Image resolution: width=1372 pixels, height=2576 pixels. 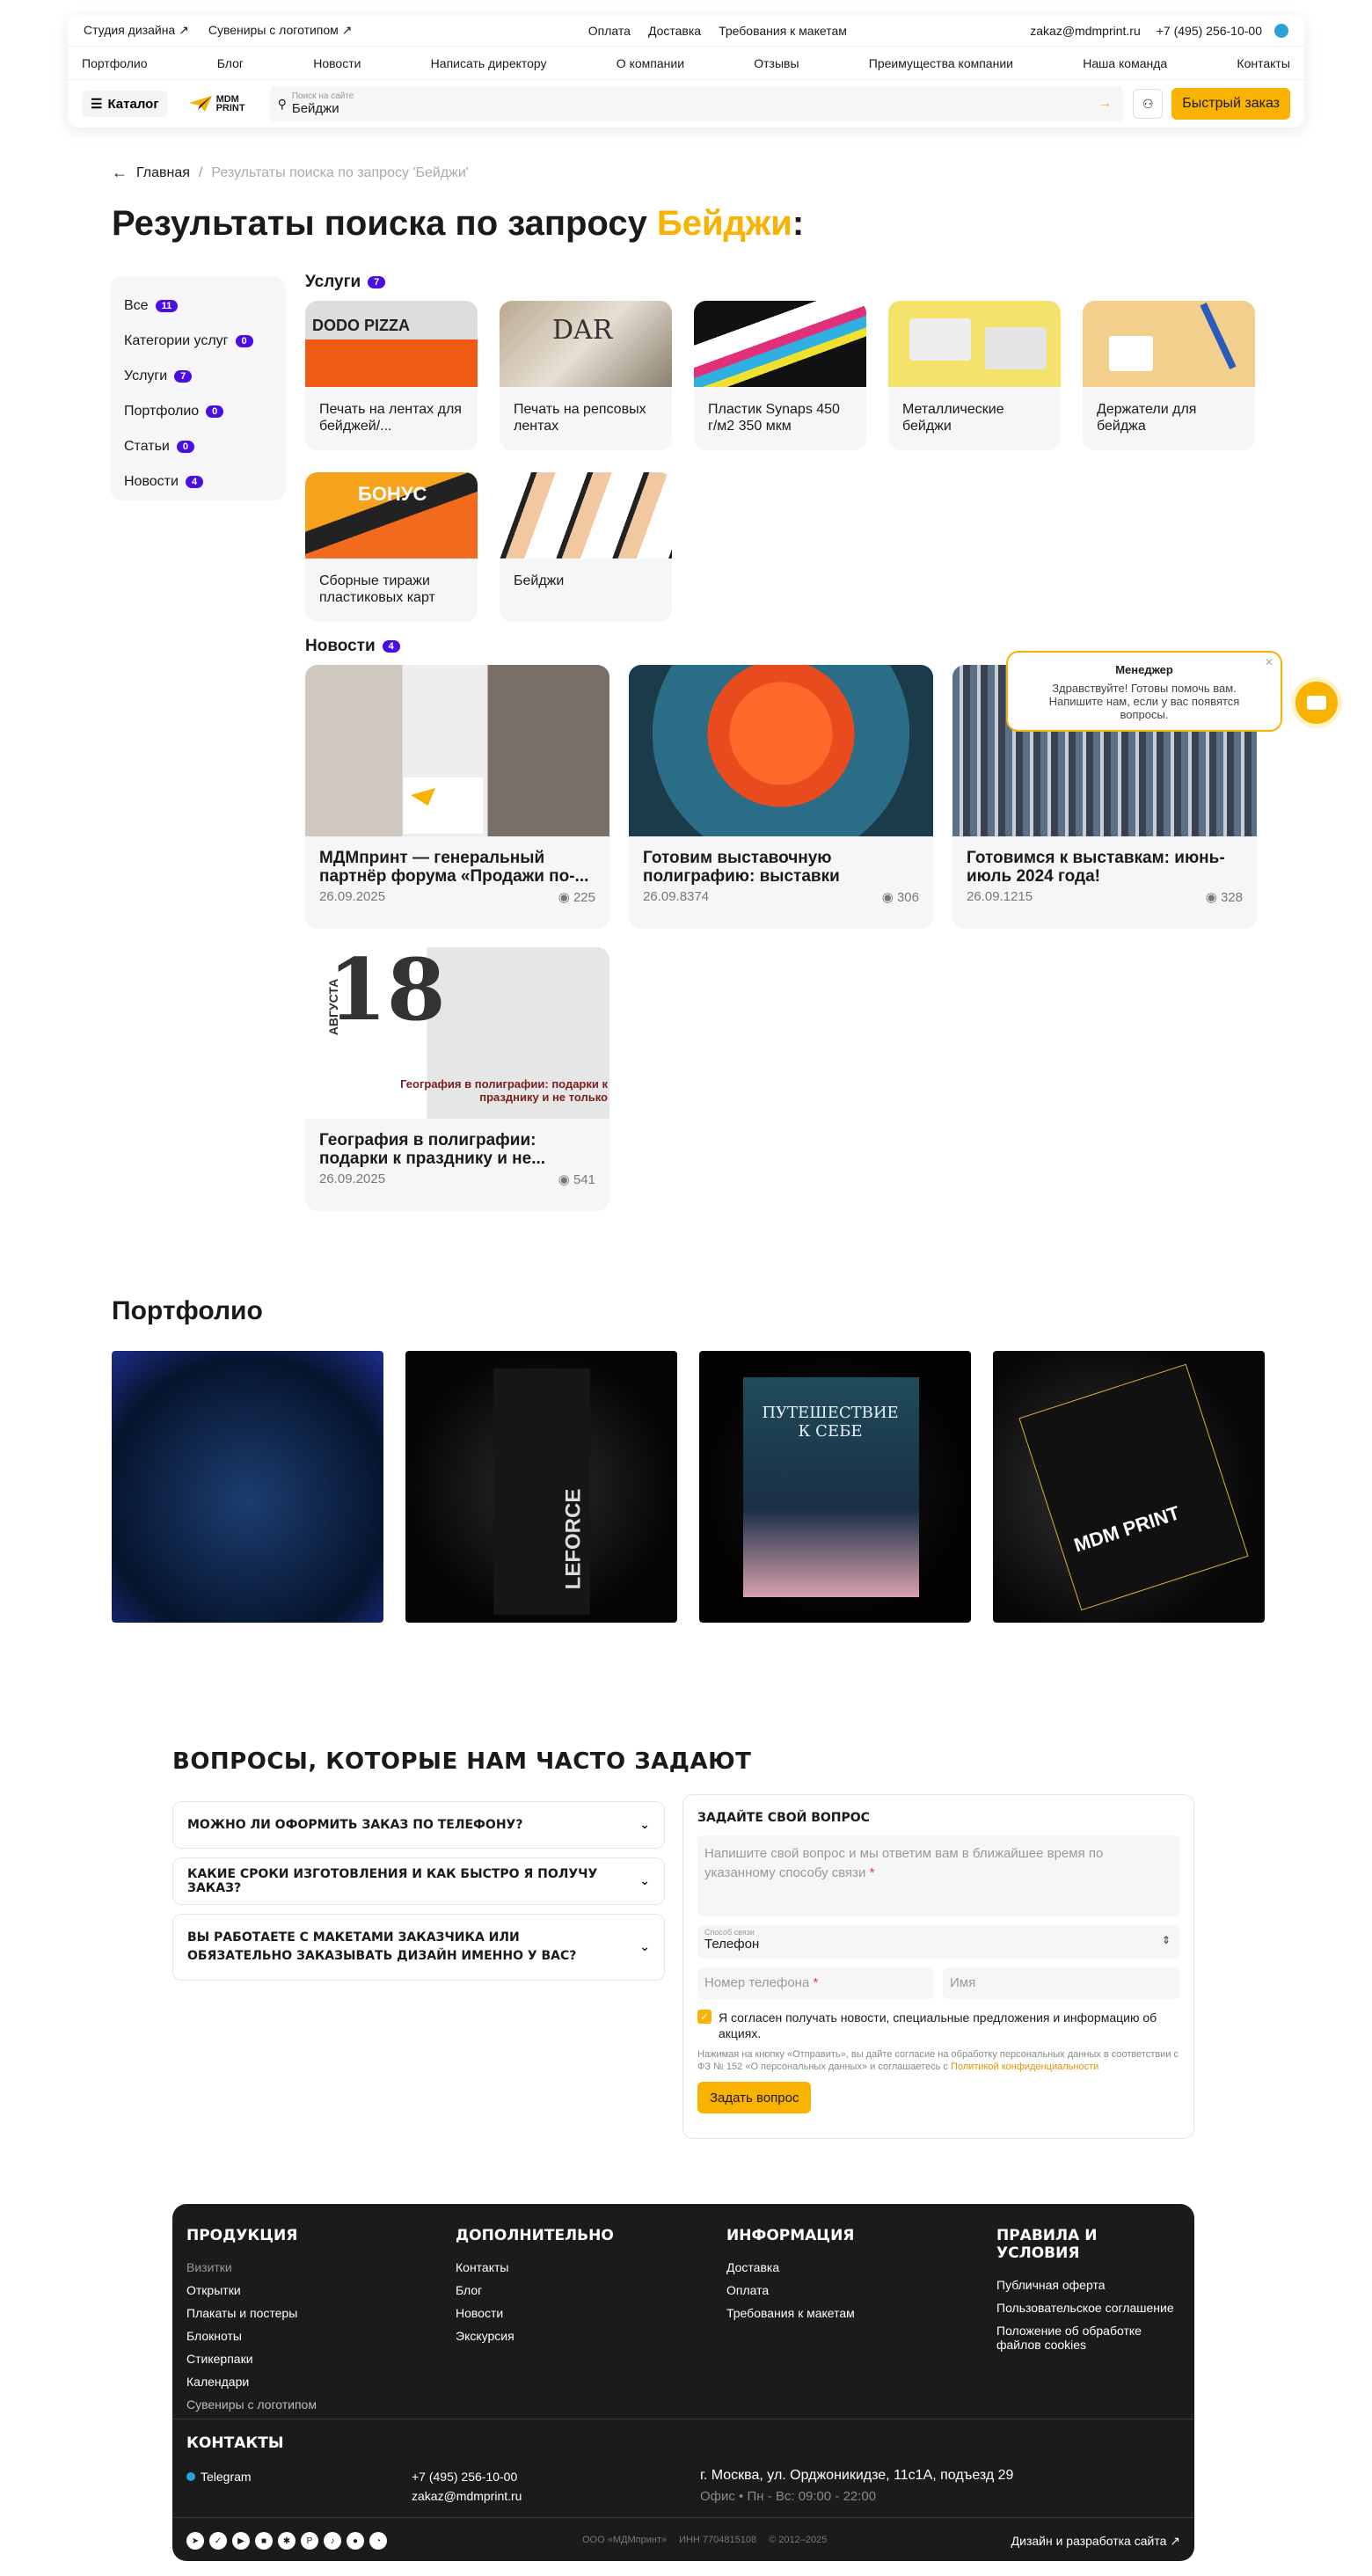 What do you see at coordinates (1209, 31) in the screenshot?
I see `header-phone: +7 (495) 256-10-00` at bounding box center [1209, 31].